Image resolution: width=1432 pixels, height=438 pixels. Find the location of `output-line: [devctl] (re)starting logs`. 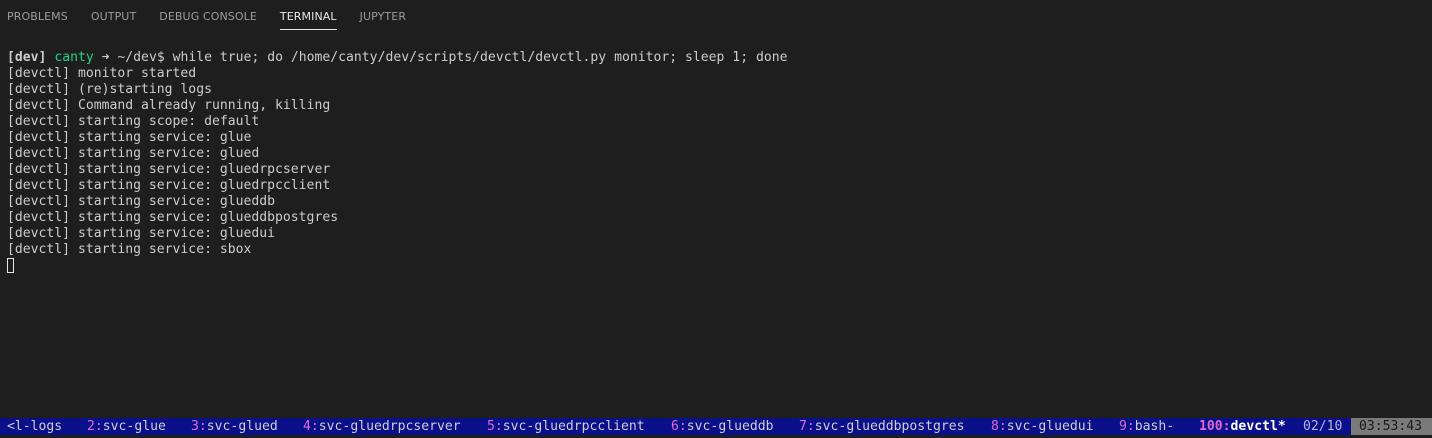

output-line: [devctl] (re)starting logs is located at coordinates (109, 89).